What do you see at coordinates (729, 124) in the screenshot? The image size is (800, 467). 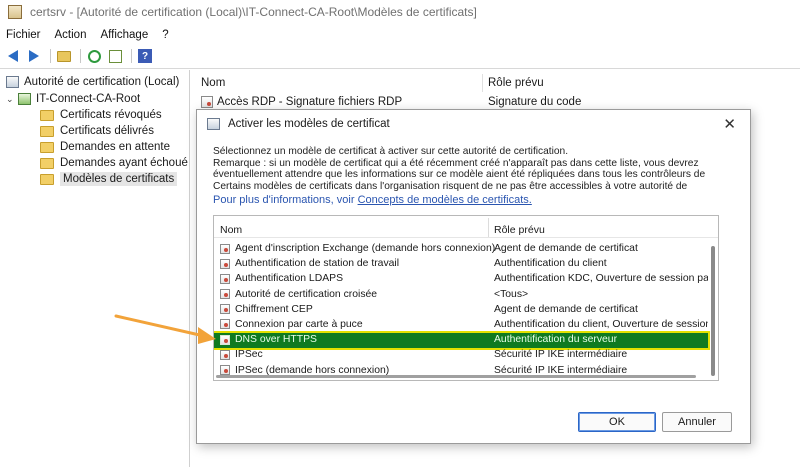 I see `close-icon: ✕` at bounding box center [729, 124].